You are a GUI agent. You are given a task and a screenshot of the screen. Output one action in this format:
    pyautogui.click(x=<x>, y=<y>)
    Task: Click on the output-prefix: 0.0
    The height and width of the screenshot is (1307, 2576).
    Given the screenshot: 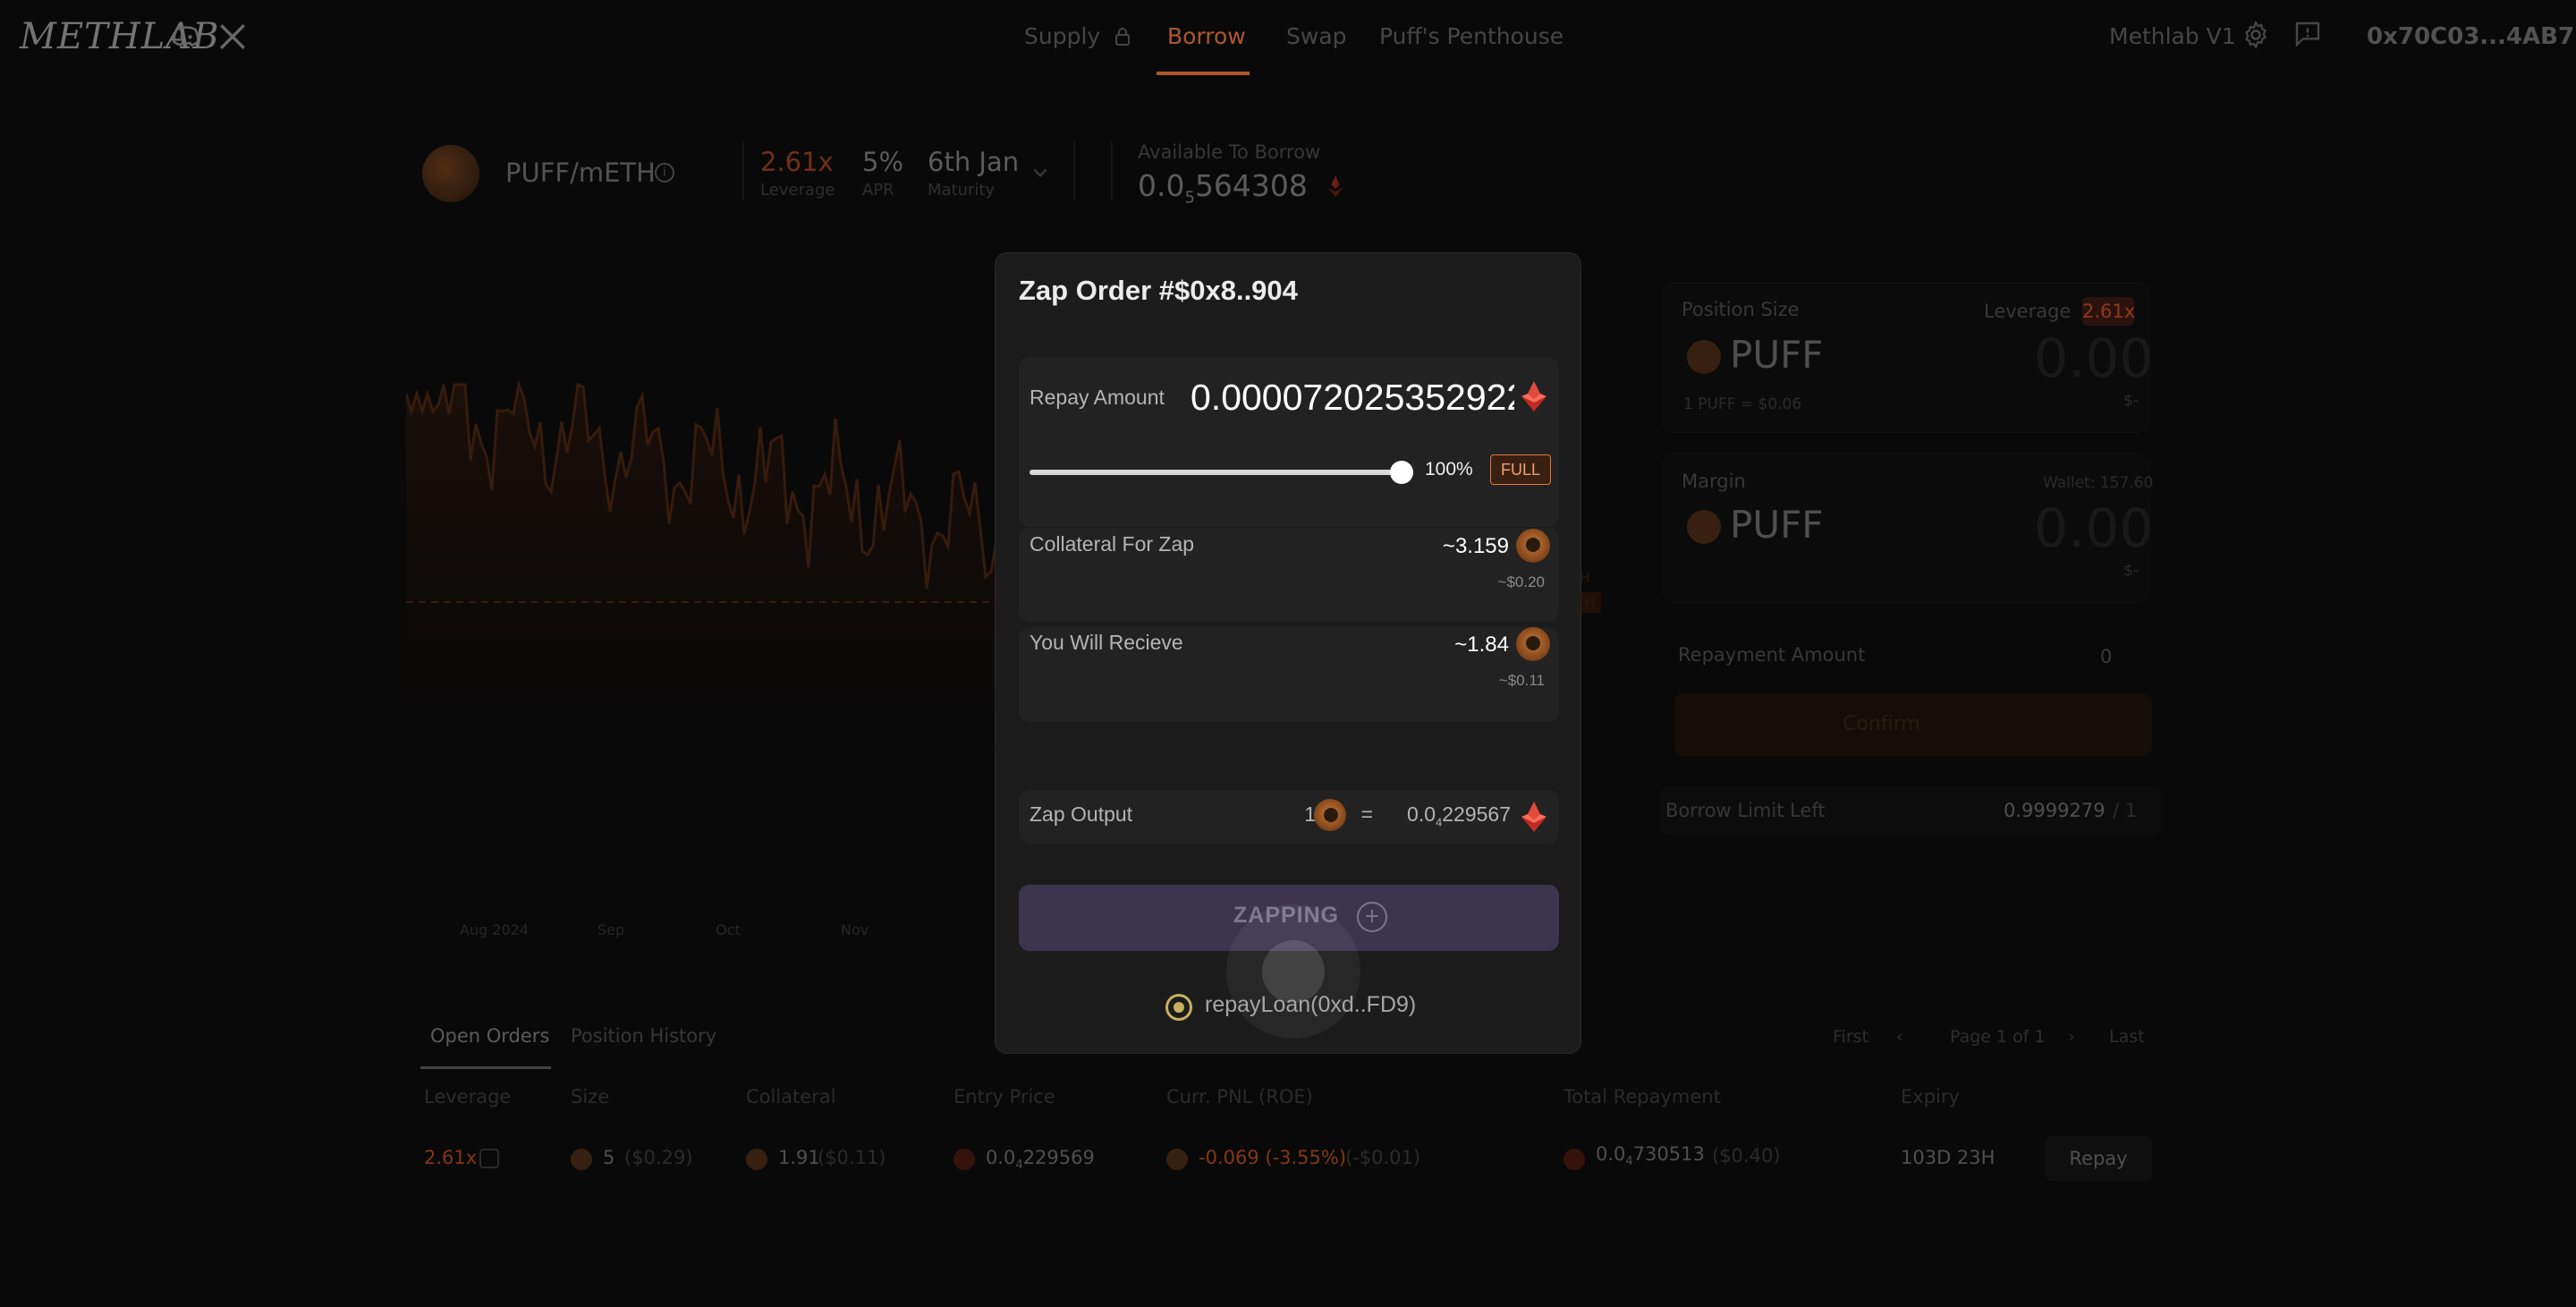 What is the action you would take?
    pyautogui.click(x=1421, y=814)
    